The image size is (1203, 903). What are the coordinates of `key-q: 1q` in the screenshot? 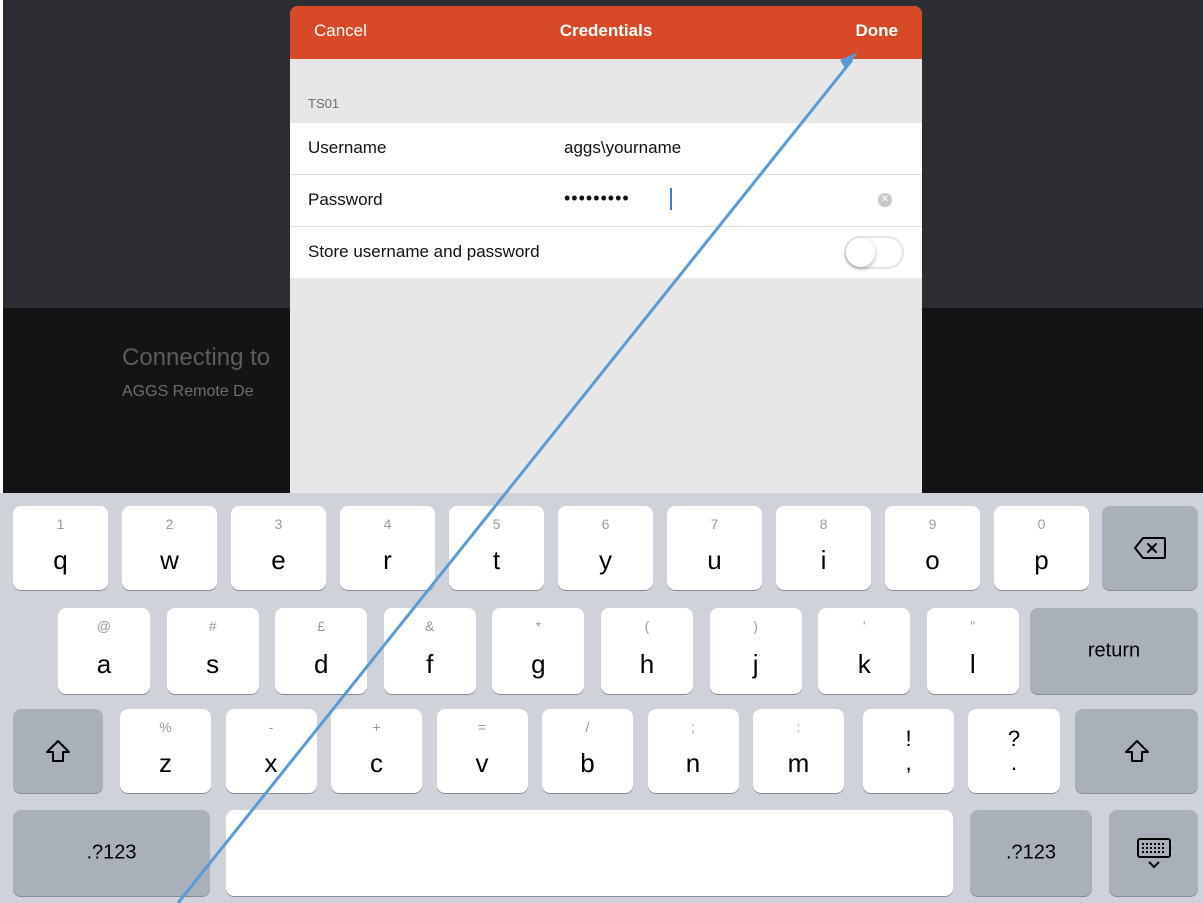 It's located at (60, 548).